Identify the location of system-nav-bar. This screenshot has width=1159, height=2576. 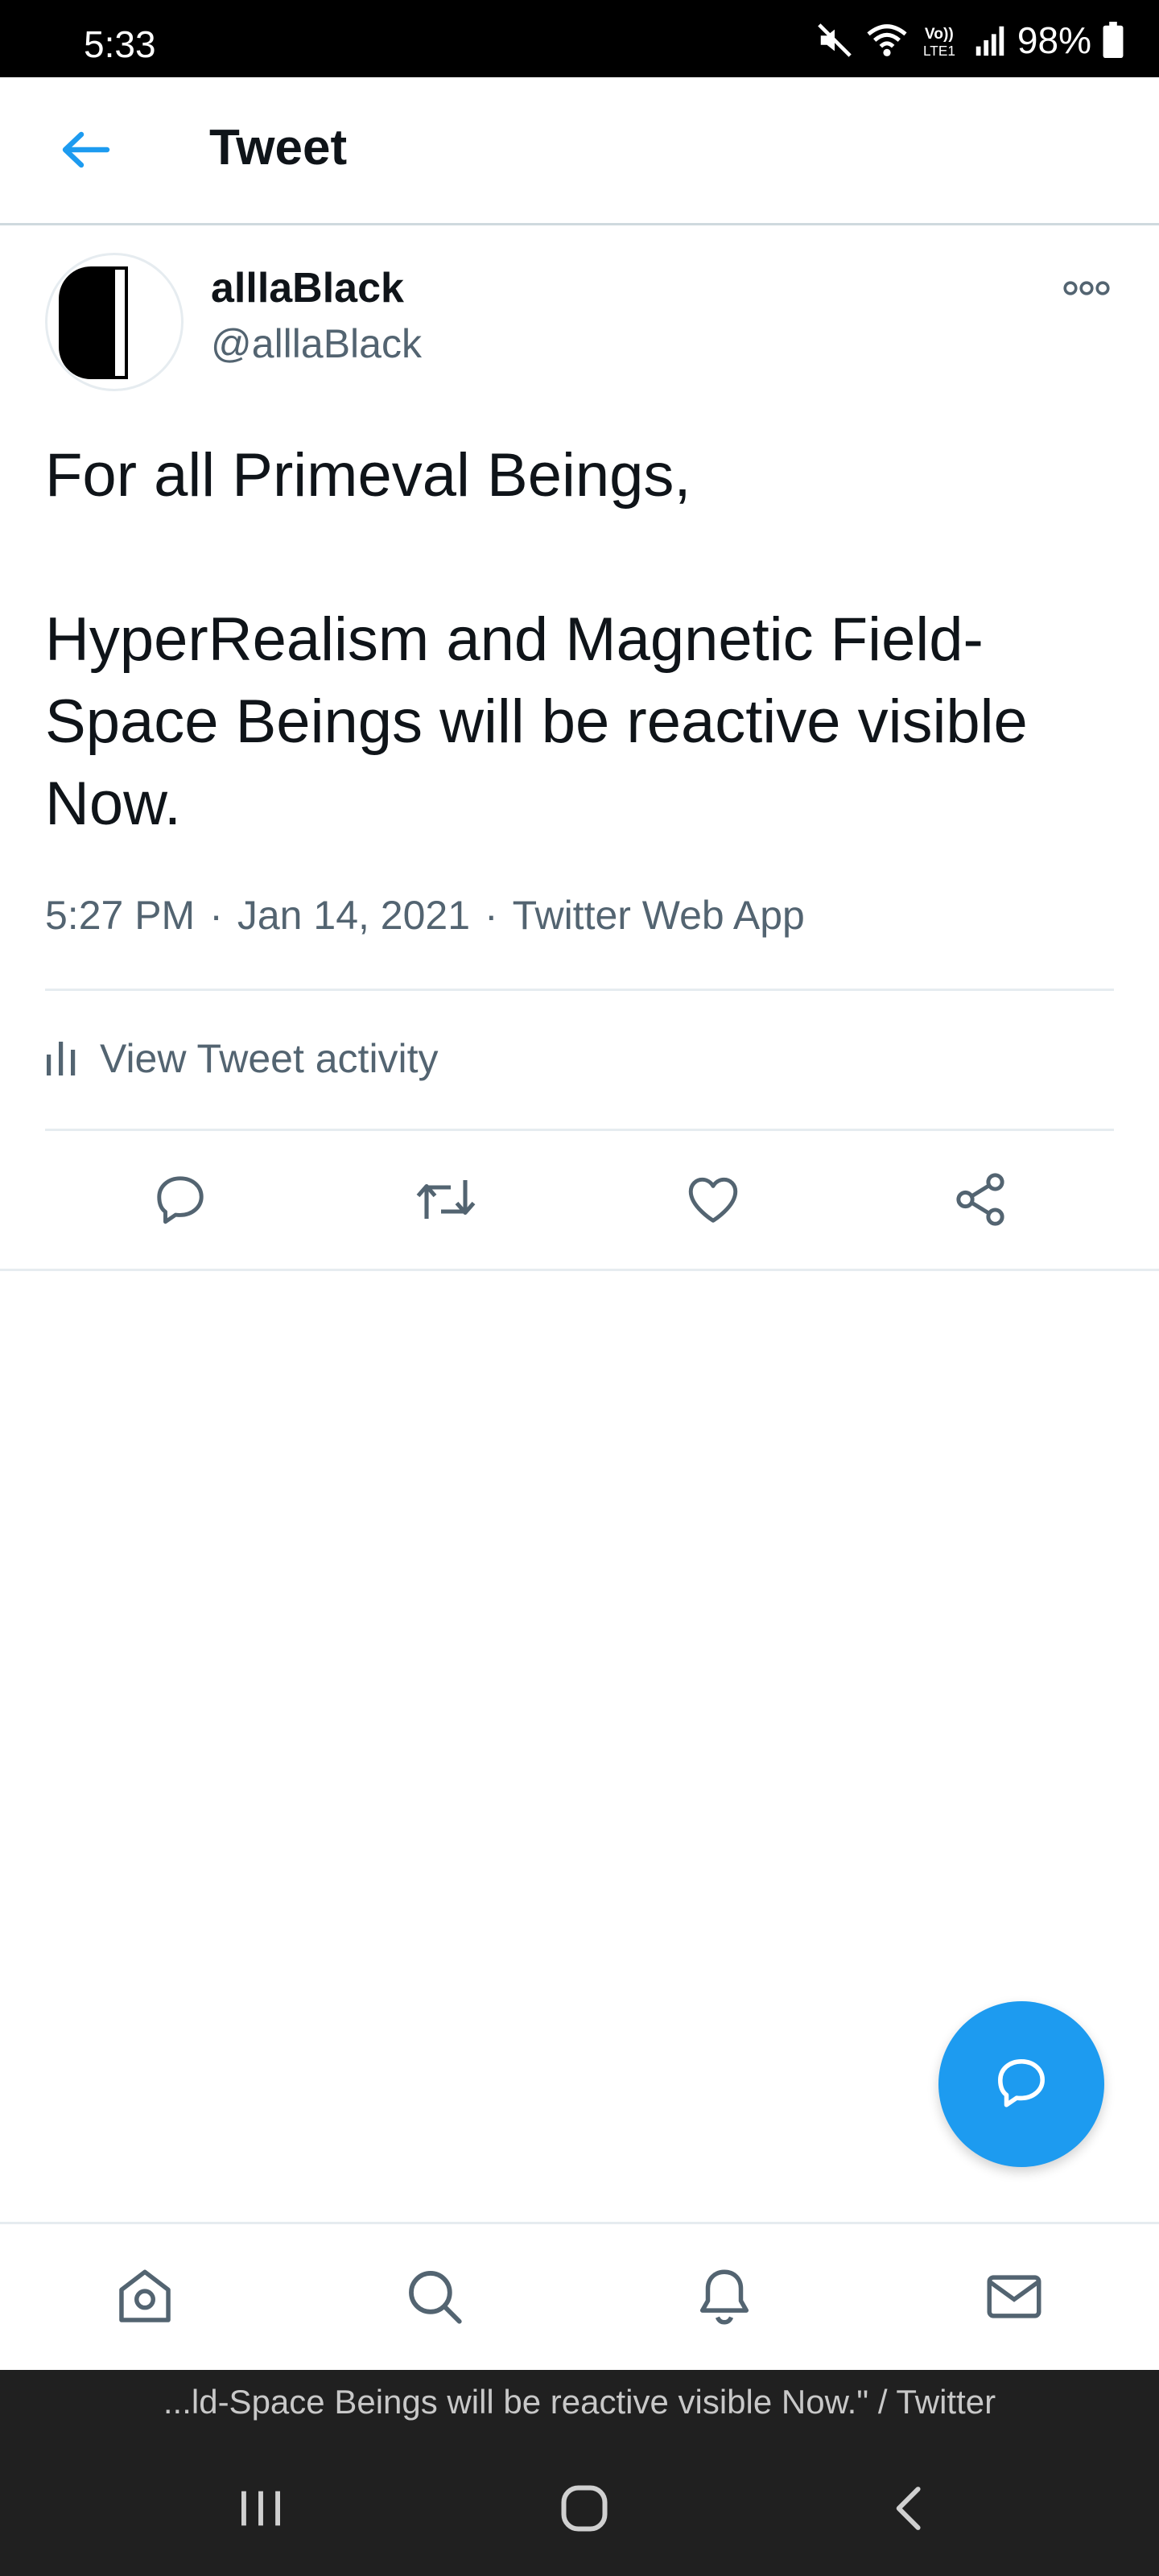
(579, 2505).